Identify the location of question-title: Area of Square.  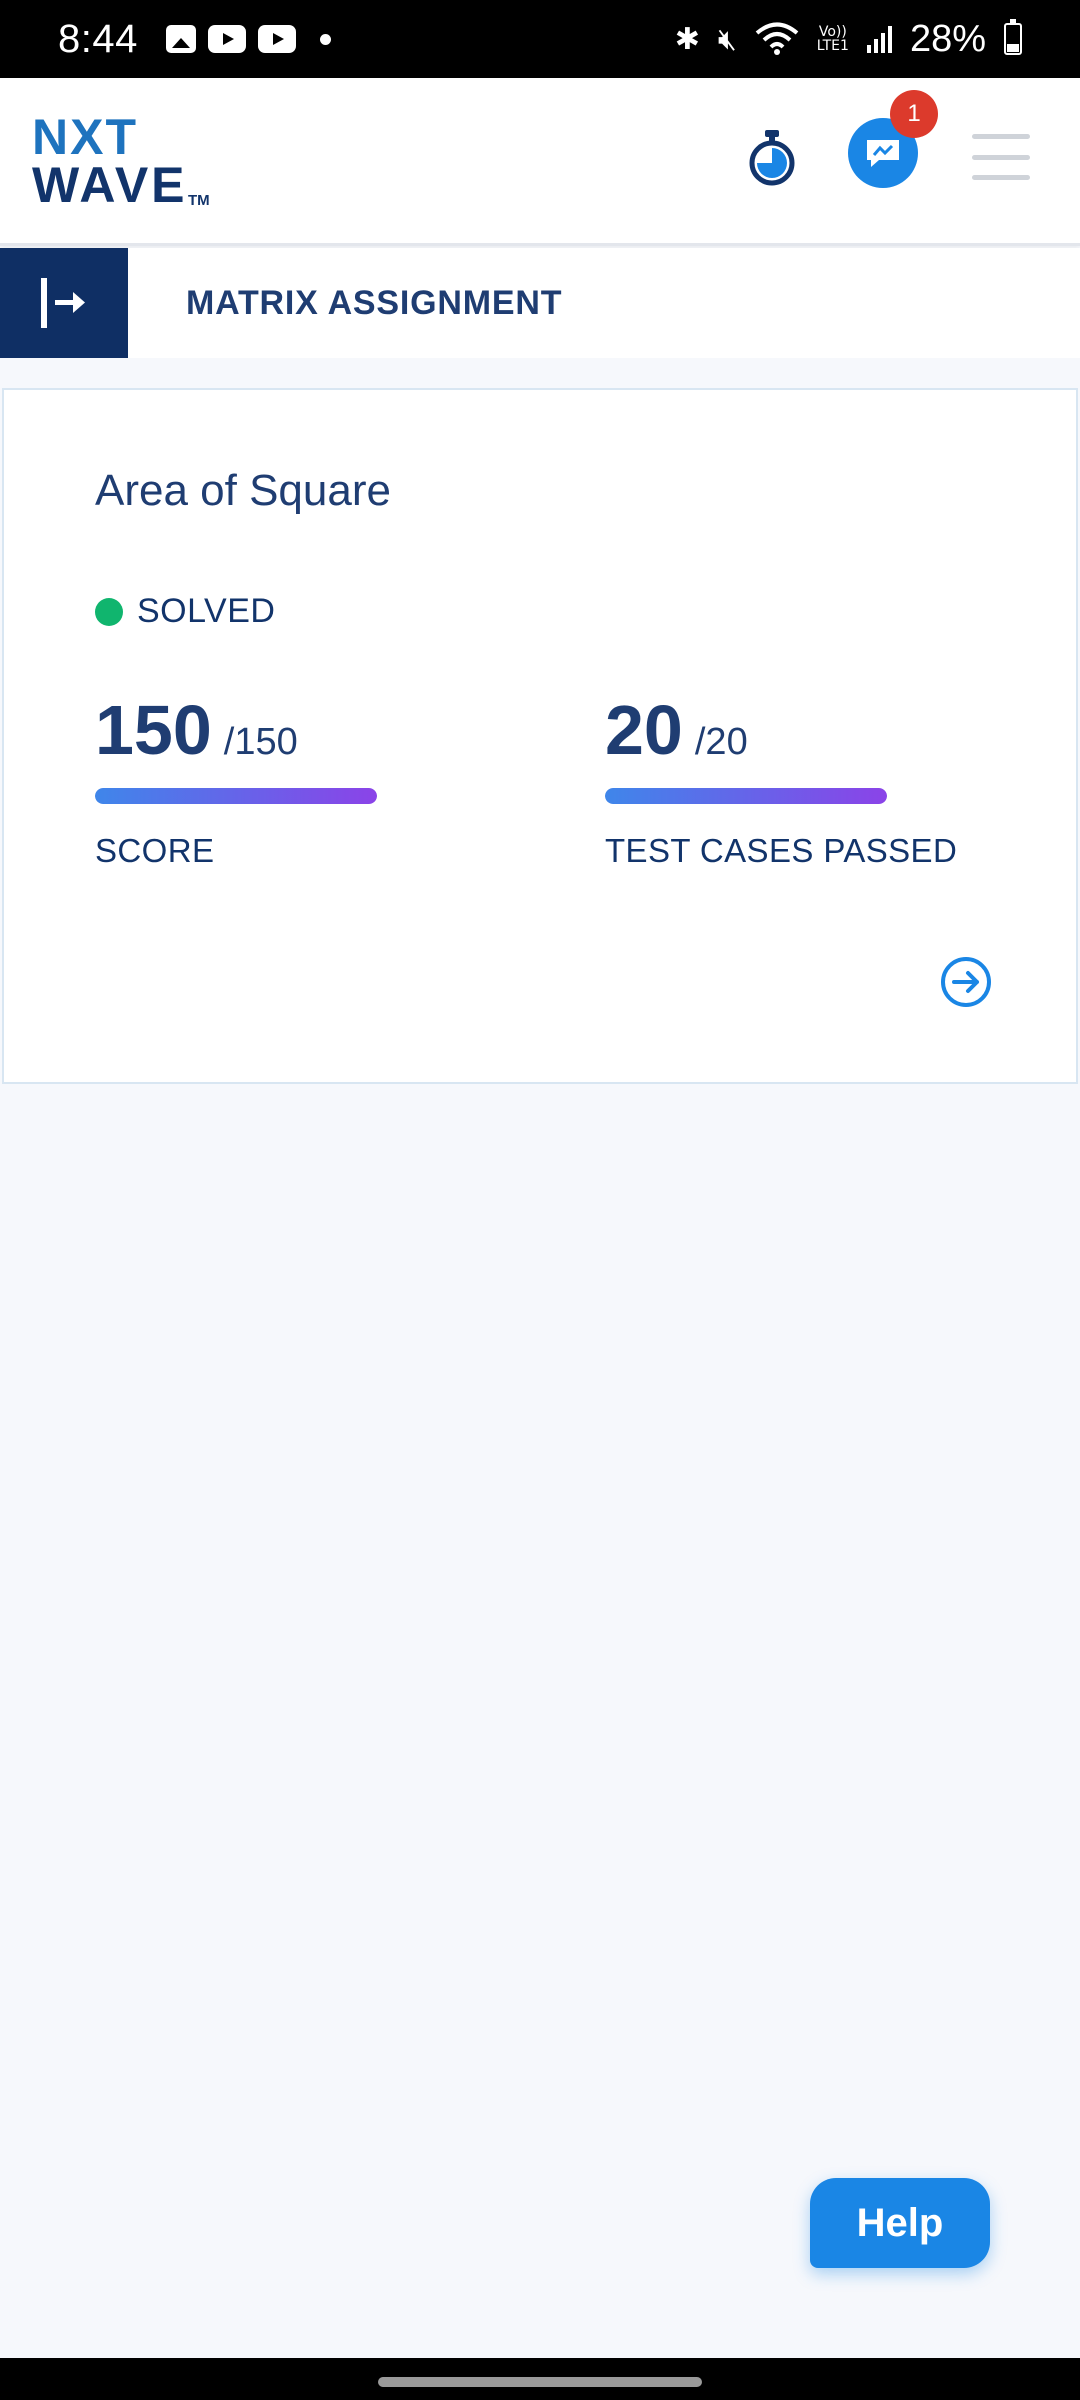
(243, 490).